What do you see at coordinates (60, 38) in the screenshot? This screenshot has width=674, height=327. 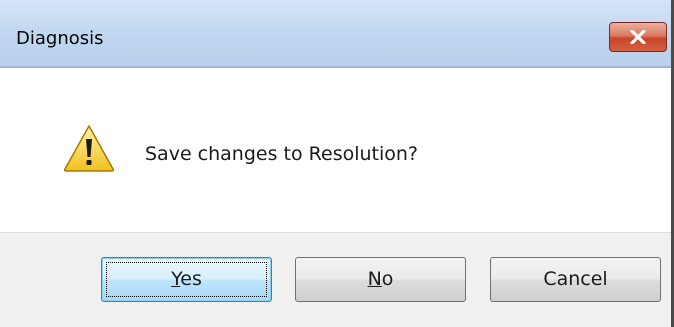 I see `window-title: Diagnosis` at bounding box center [60, 38].